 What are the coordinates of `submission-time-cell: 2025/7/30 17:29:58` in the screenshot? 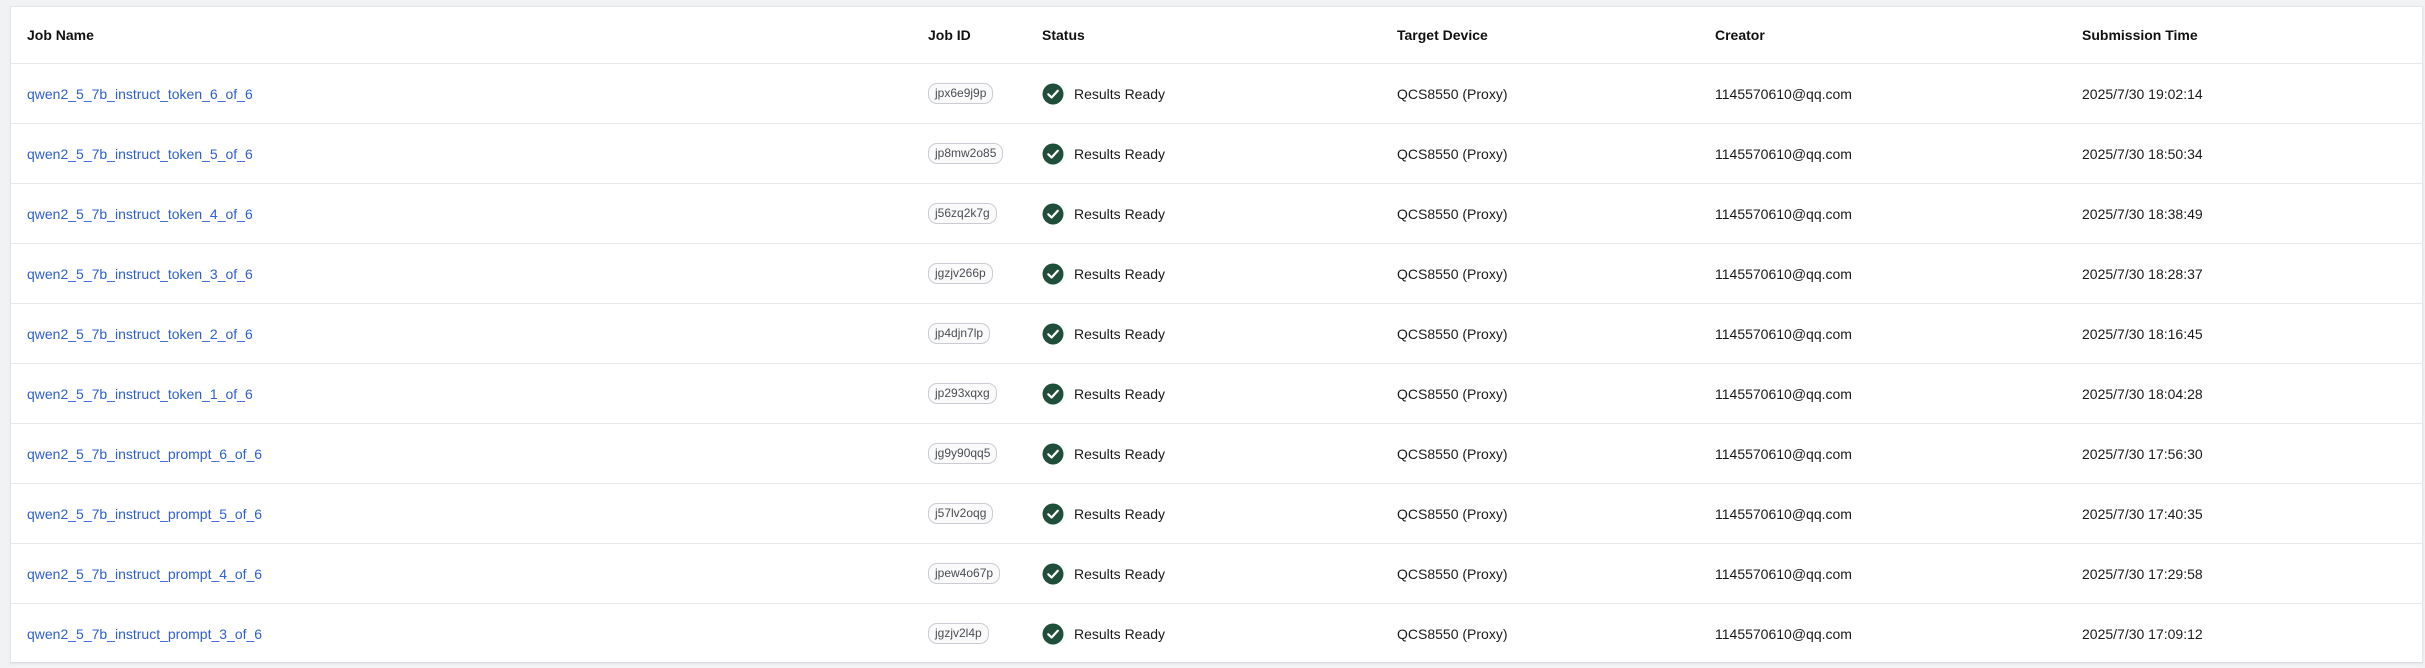 It's located at (2252, 573).